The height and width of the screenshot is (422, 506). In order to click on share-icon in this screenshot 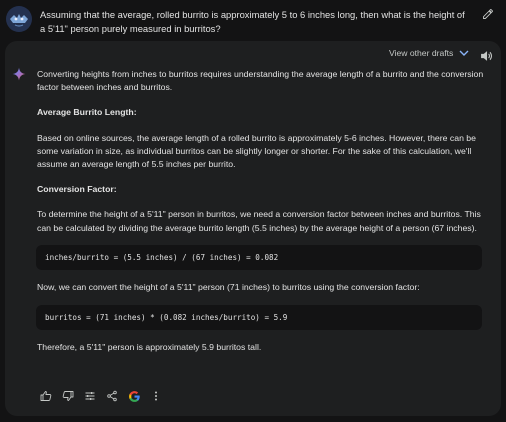, I will do `click(112, 396)`.